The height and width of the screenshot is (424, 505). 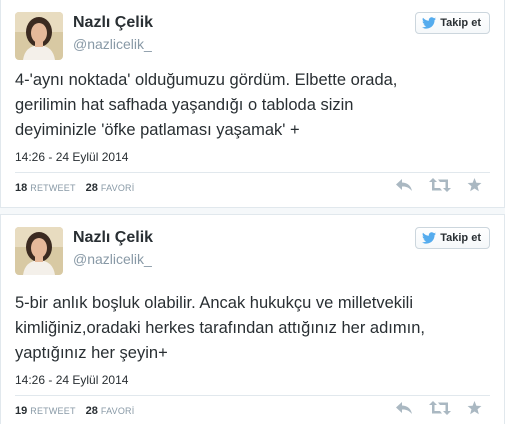 I want to click on tweet-stats: 19 RETWEET 28 FAVORİ, so click(x=79, y=411).